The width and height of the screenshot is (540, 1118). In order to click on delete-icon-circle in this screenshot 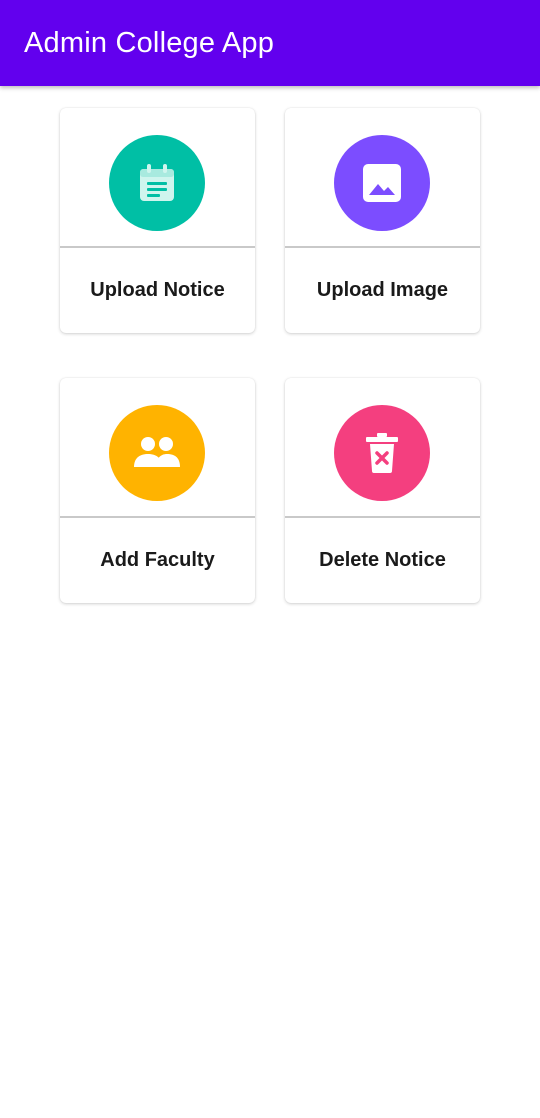, I will do `click(382, 453)`.